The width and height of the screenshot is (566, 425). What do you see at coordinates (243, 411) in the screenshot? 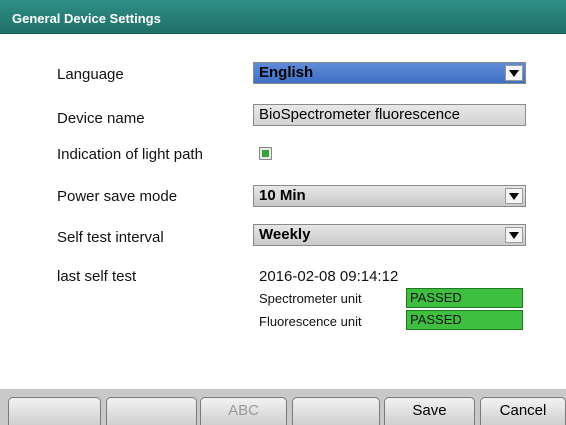
I see `abc-button: ABC` at bounding box center [243, 411].